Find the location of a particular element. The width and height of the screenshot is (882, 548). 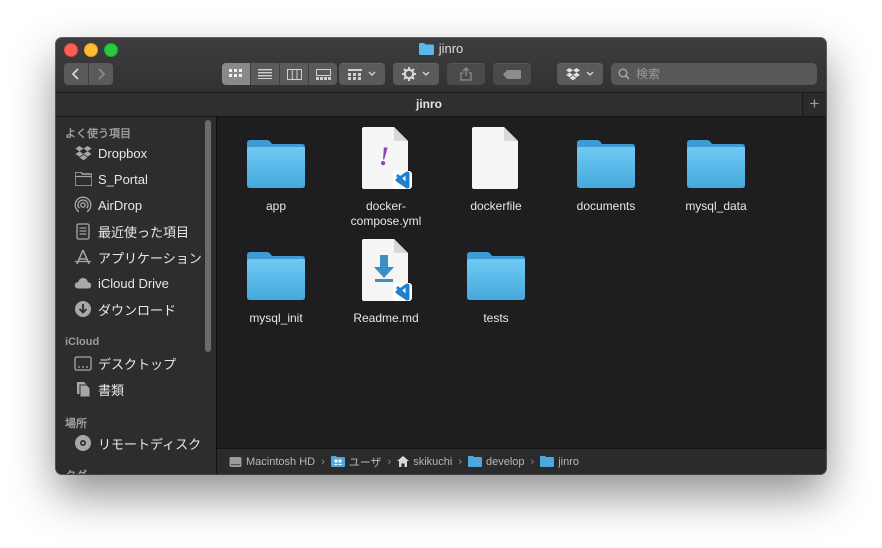

column-view-button is located at coordinates (294, 74).